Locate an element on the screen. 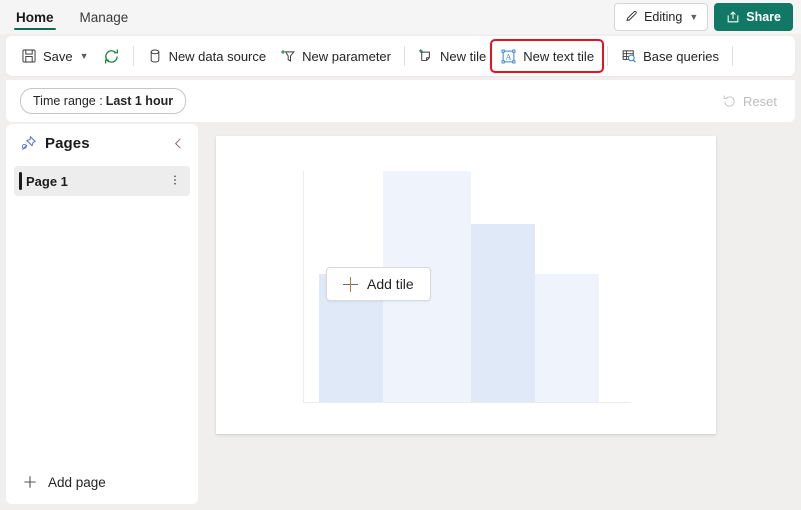 This screenshot has height=510, width=801. ribbon-right-actions: Editing ▼ Share is located at coordinates (703, 17).